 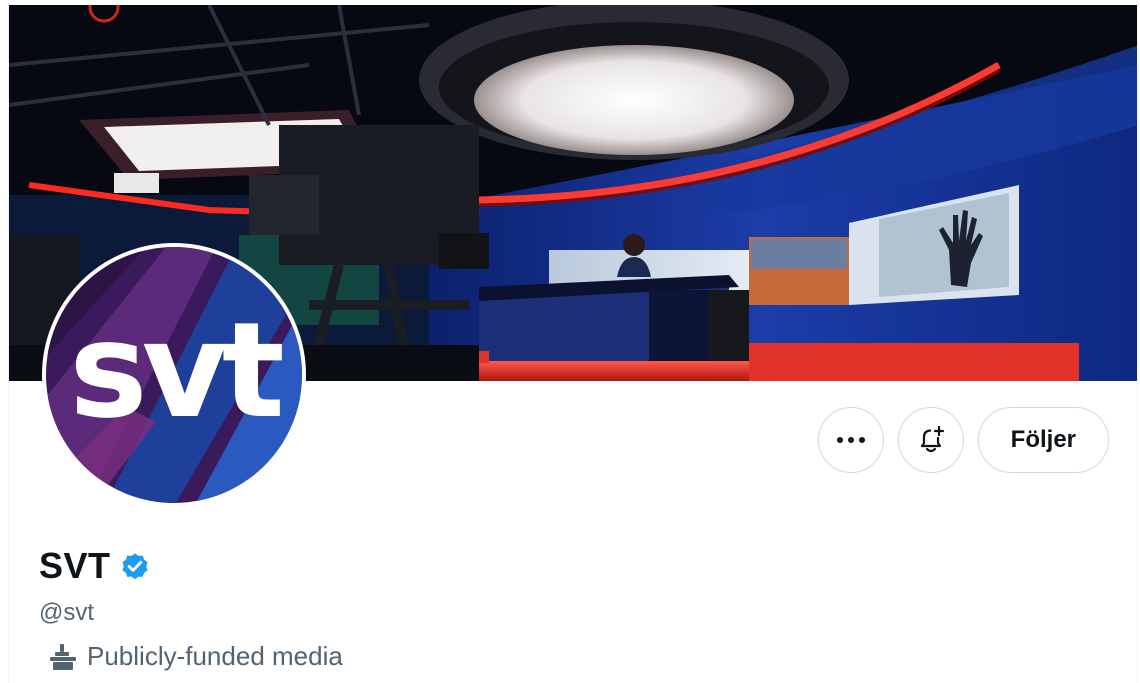 What do you see at coordinates (177, 371) in the screenshot?
I see `avatar-logo-text: svt` at bounding box center [177, 371].